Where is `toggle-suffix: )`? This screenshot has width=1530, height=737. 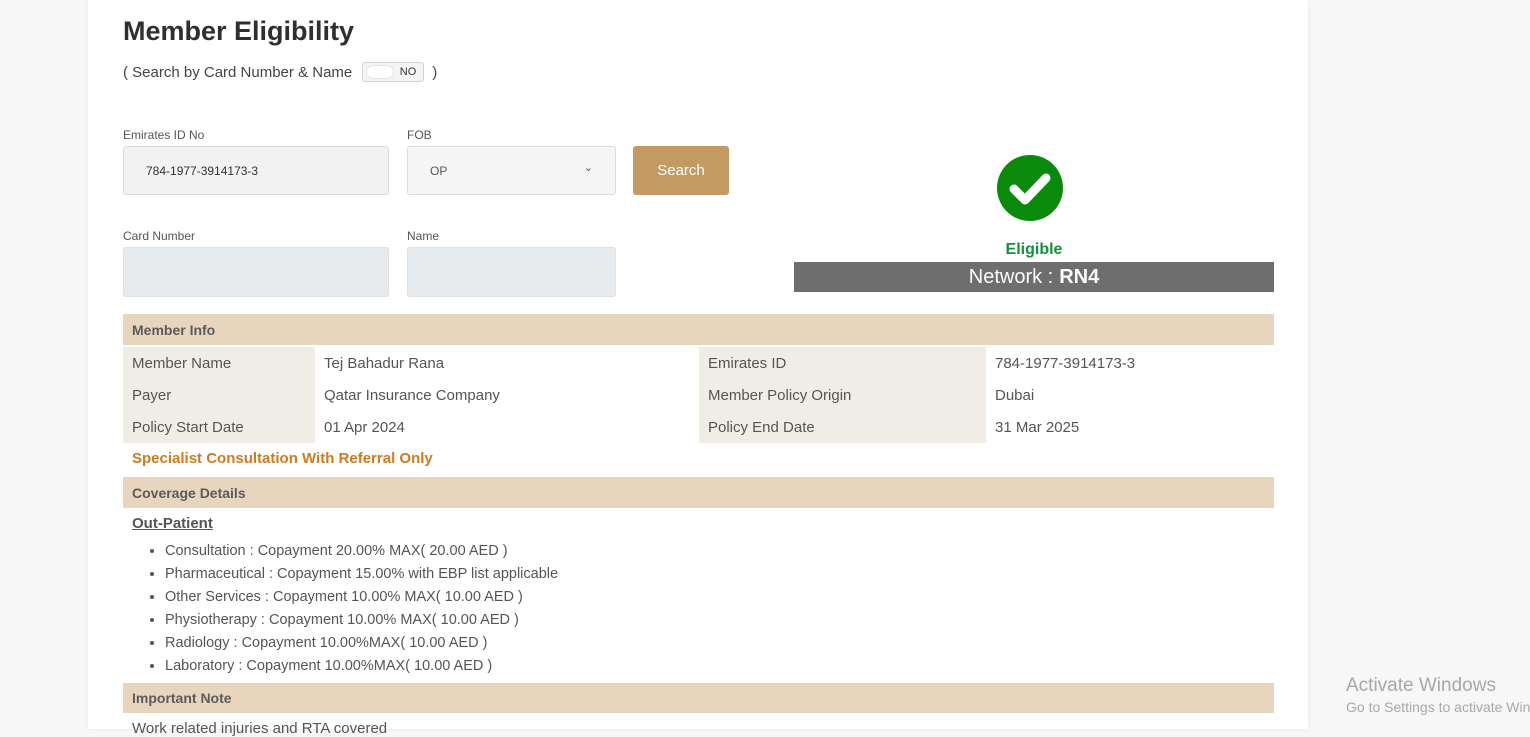 toggle-suffix: ) is located at coordinates (435, 72).